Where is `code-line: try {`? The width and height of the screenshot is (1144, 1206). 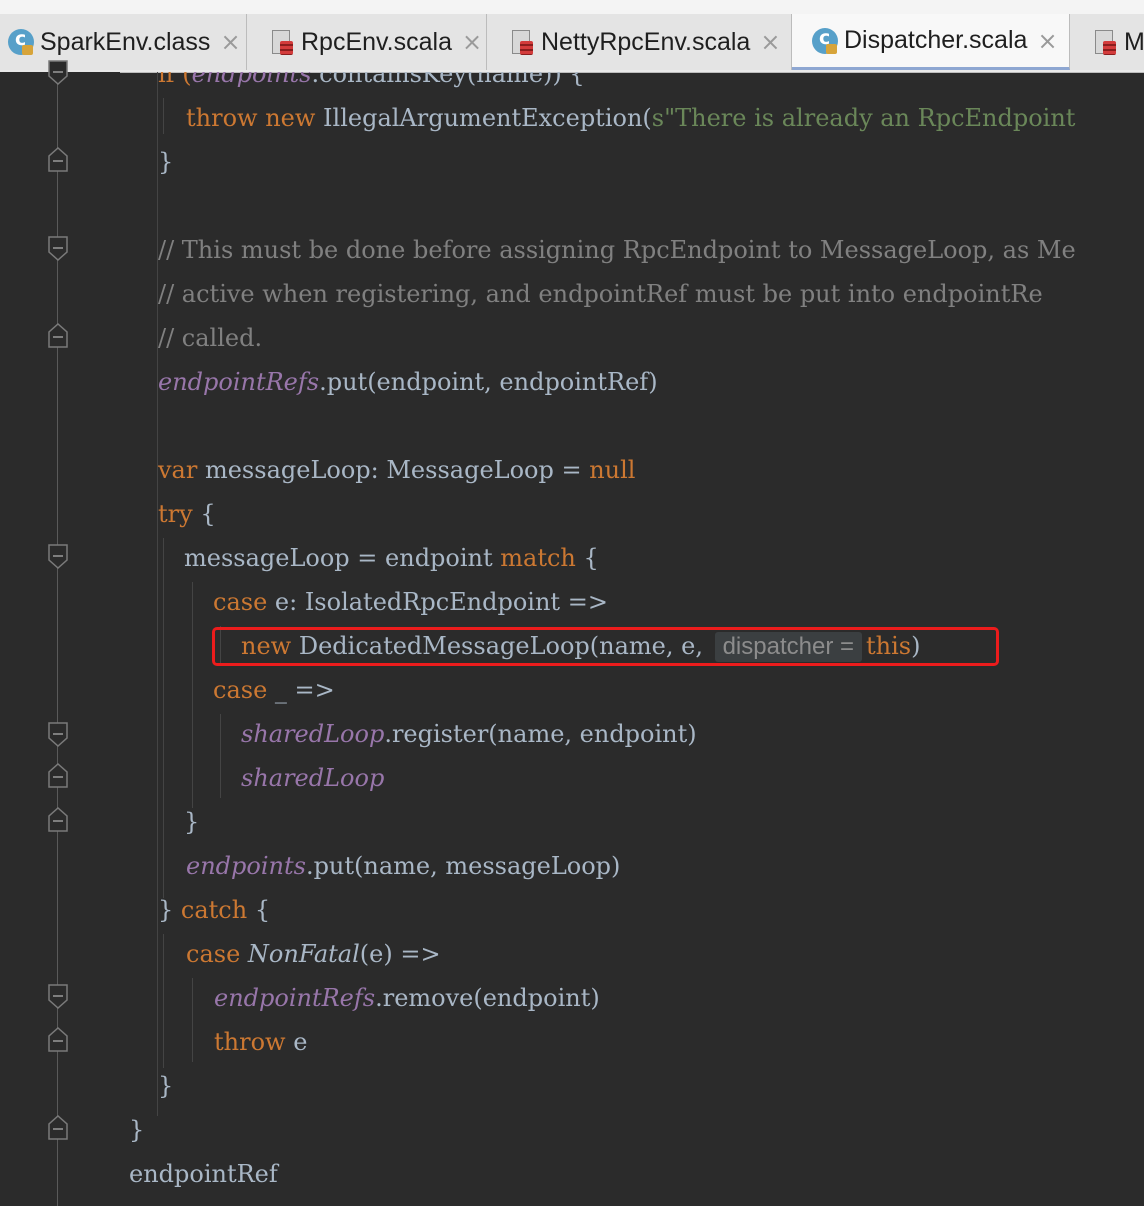
code-line: try { is located at coordinates (187, 514).